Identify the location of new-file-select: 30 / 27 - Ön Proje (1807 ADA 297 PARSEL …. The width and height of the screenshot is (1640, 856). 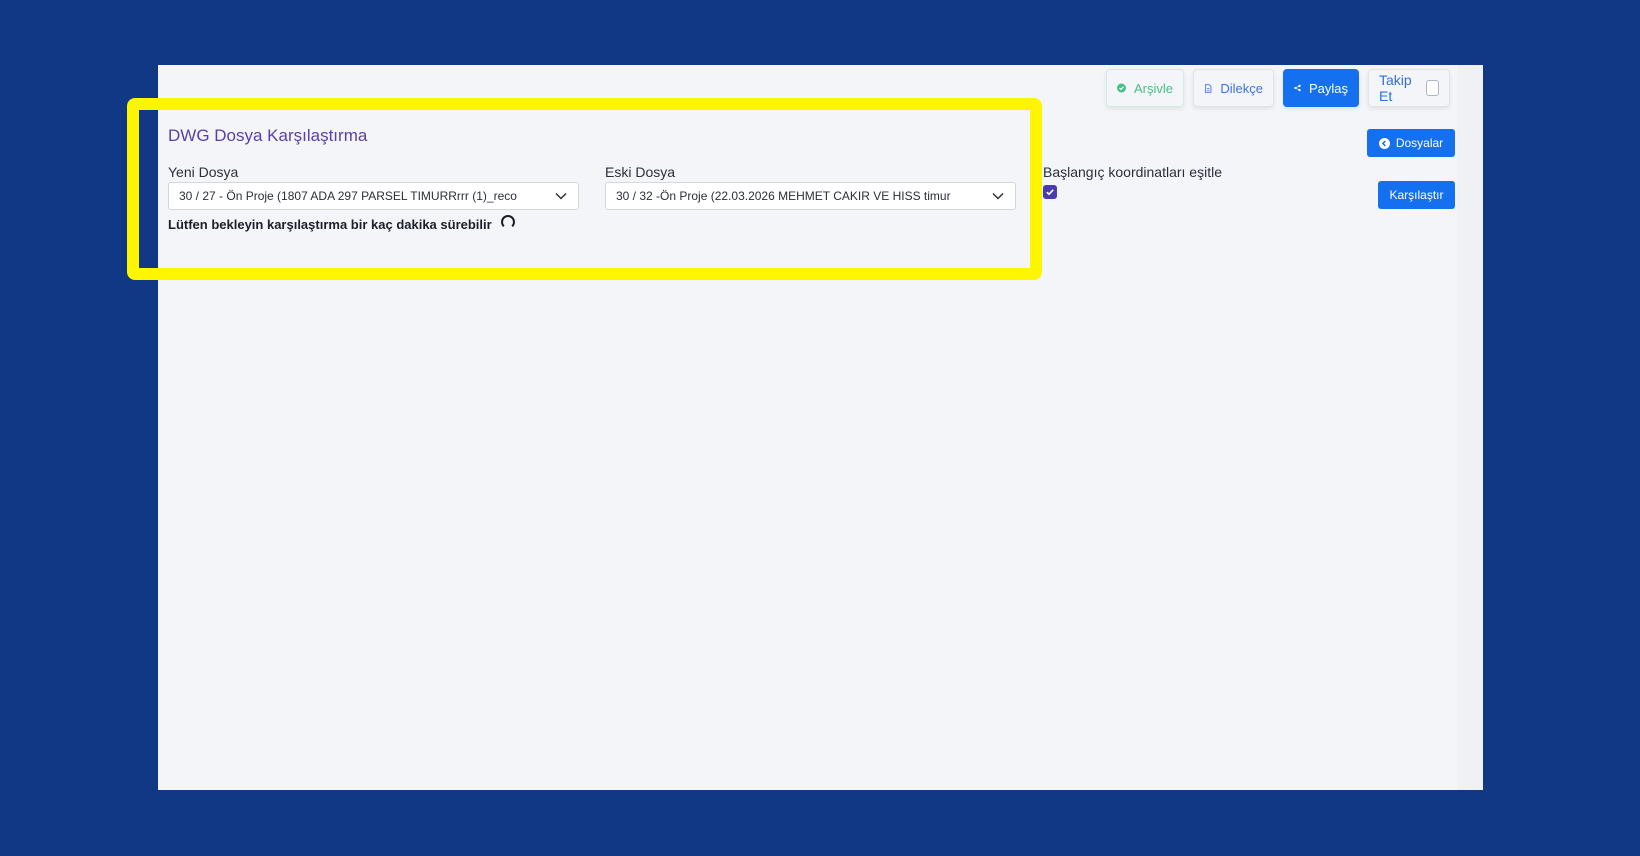
(373, 196).